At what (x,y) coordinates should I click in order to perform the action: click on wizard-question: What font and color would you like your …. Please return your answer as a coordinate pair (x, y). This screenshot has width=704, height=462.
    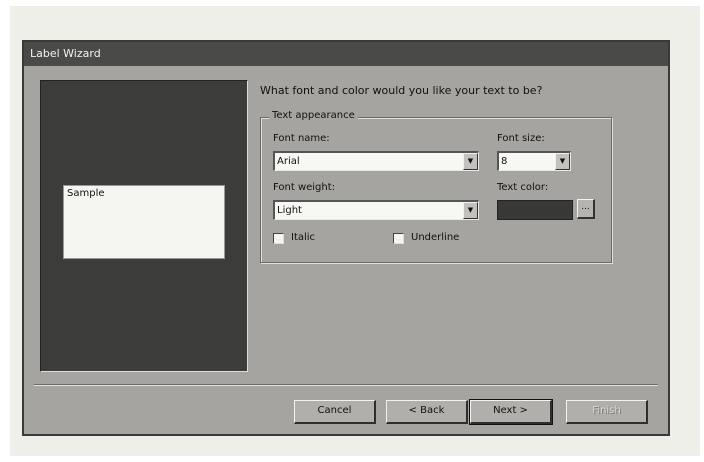
    Looking at the image, I should click on (401, 90).